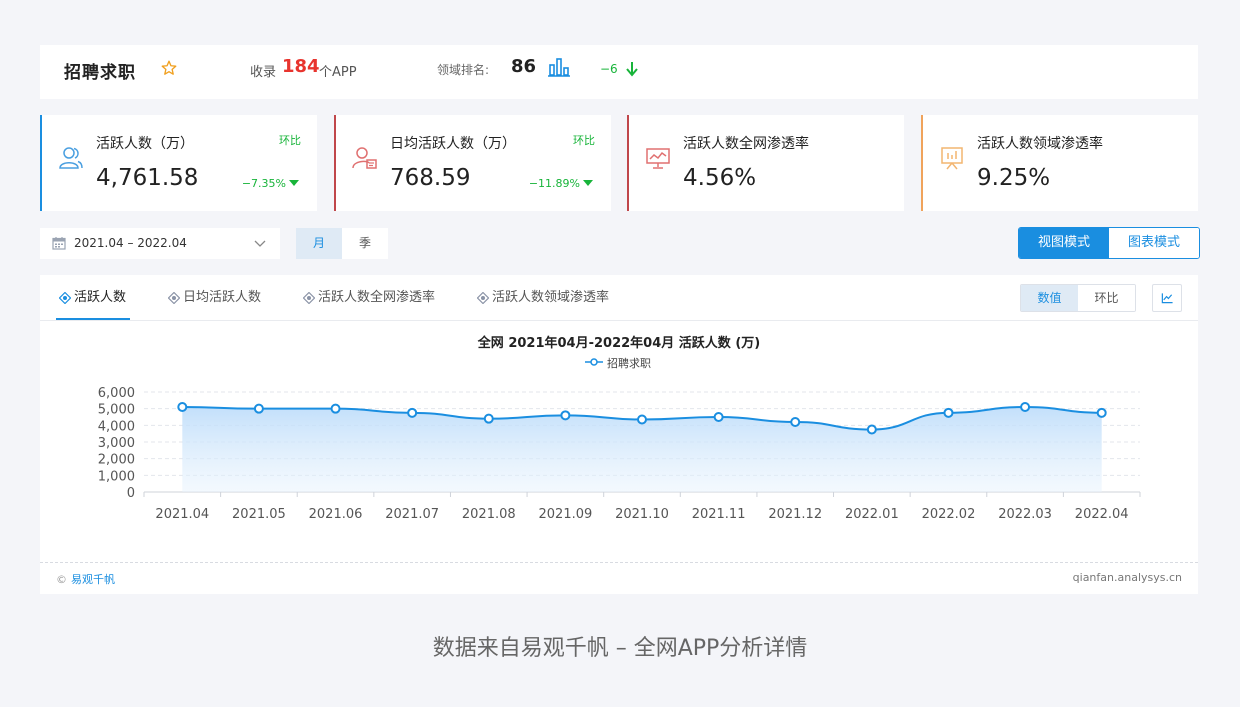 Image resolution: width=1240 pixels, height=707 pixels. Describe the element at coordinates (489, 514) in the screenshot. I see `x-tick-label: 2021.08` at that location.